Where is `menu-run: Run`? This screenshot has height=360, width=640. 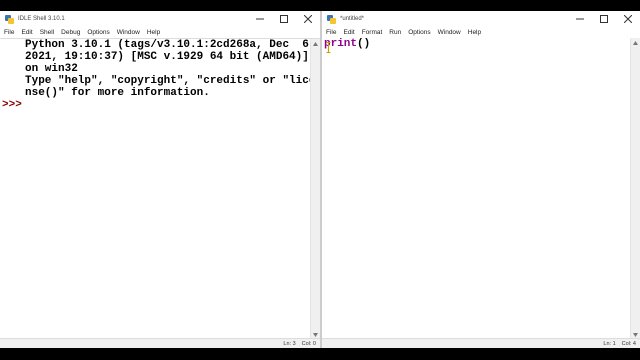
menu-run: Run is located at coordinates (395, 32).